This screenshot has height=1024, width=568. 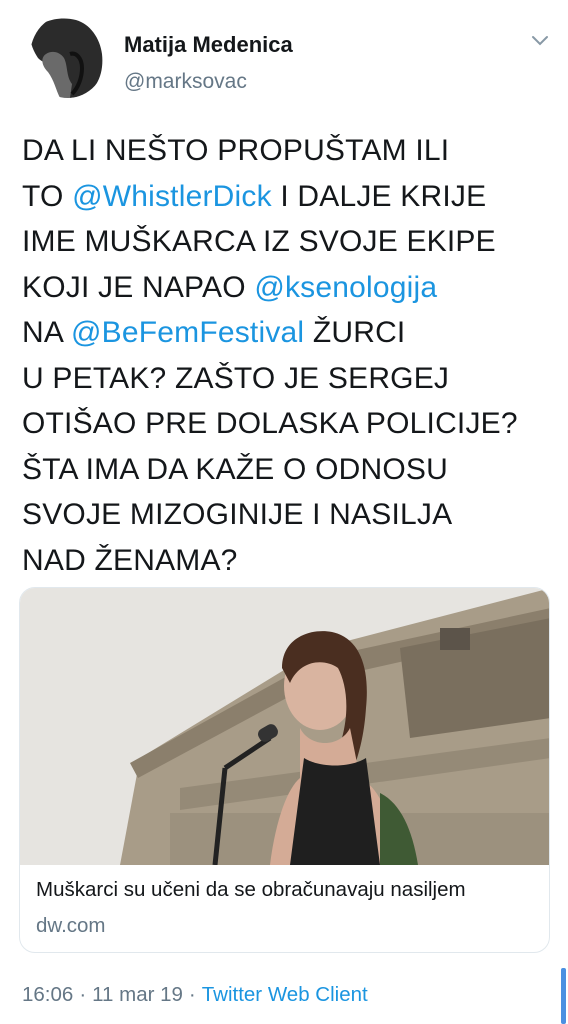 I want to click on tweet-date: 11 mar 19, so click(x=137, y=994).